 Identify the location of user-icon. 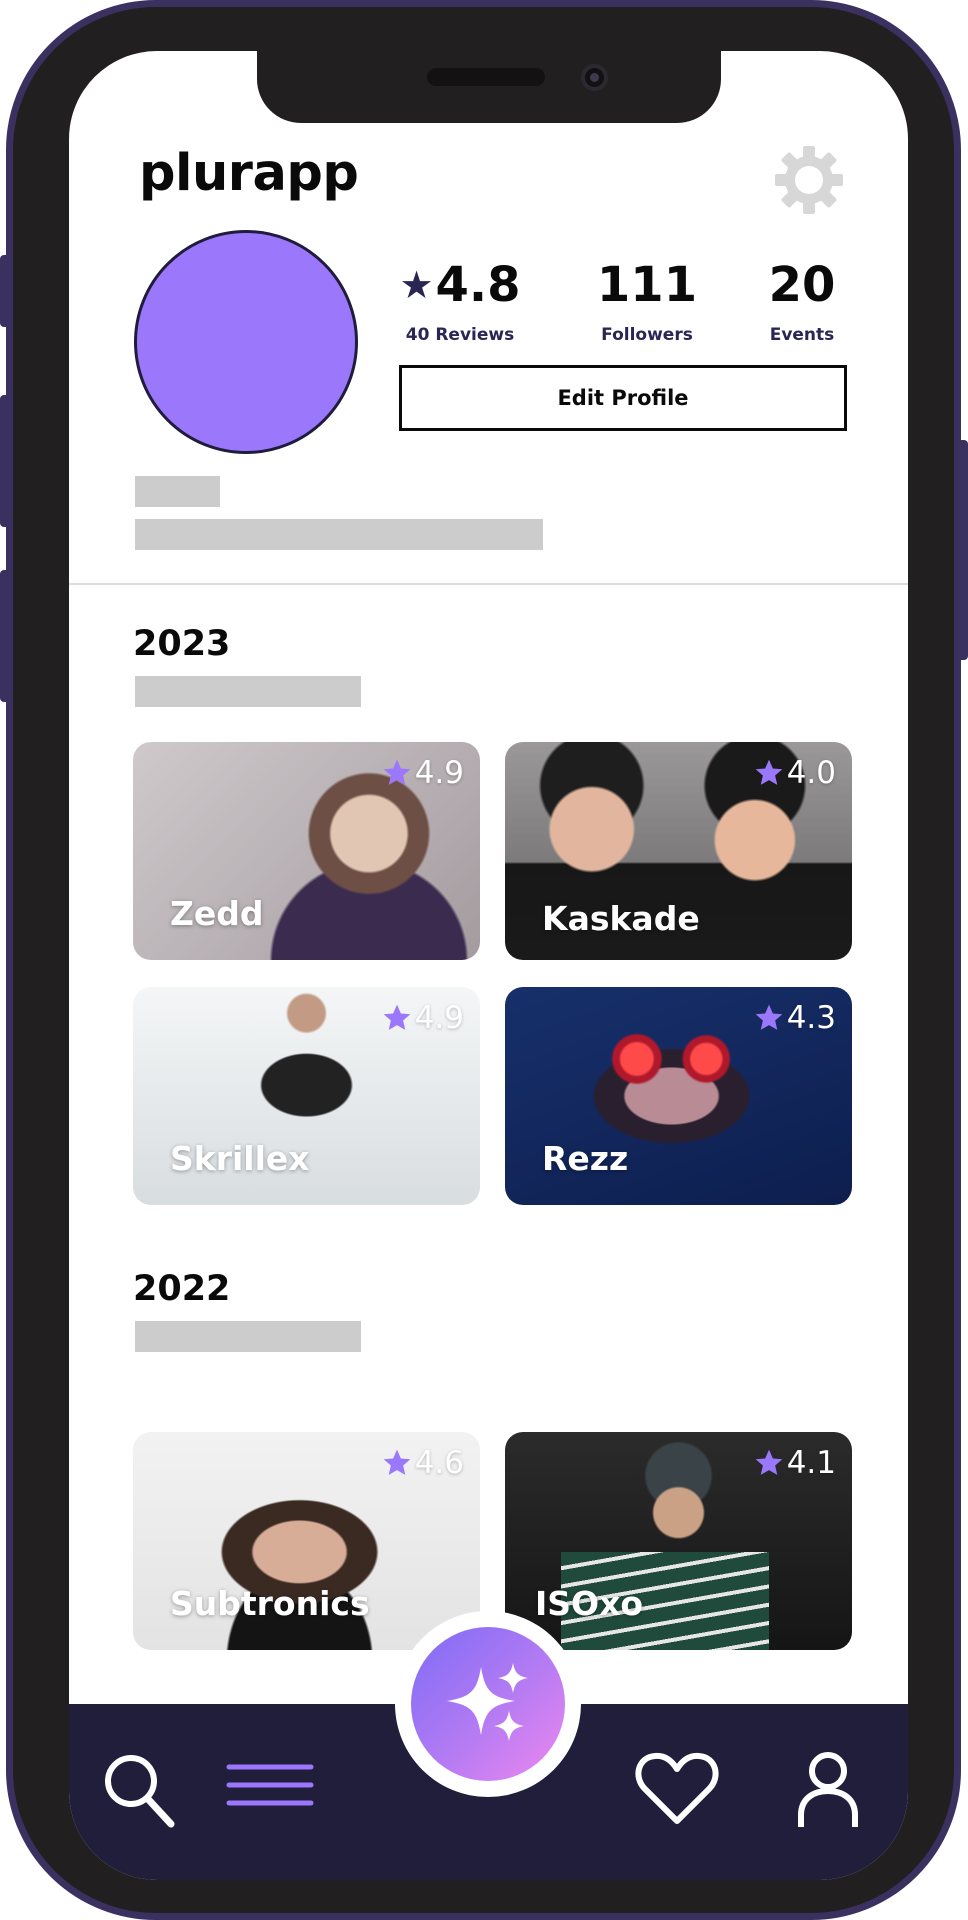
(828, 1791).